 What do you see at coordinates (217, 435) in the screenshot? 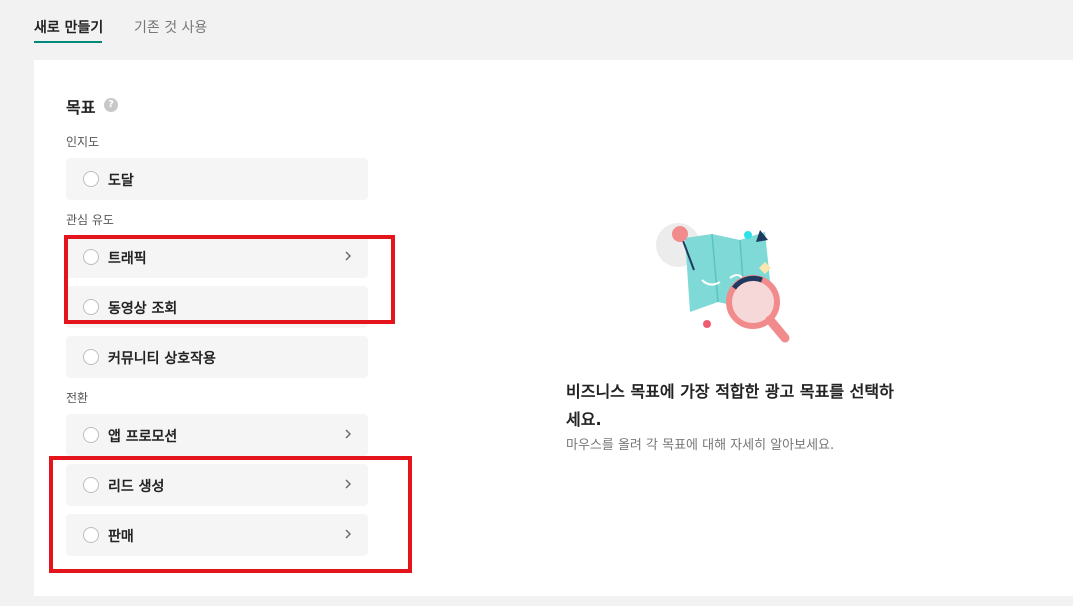
I see `option-app-promotion: 앱 프로모션` at bounding box center [217, 435].